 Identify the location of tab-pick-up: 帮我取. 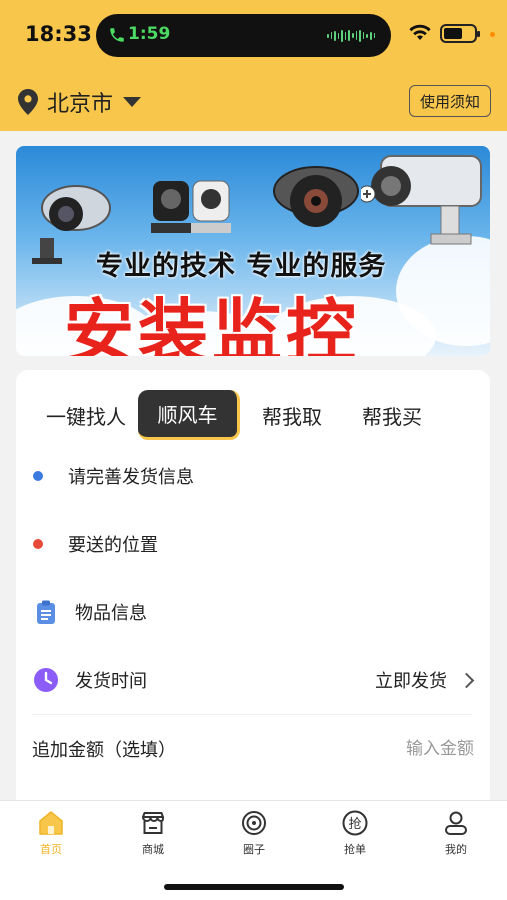
(292, 415).